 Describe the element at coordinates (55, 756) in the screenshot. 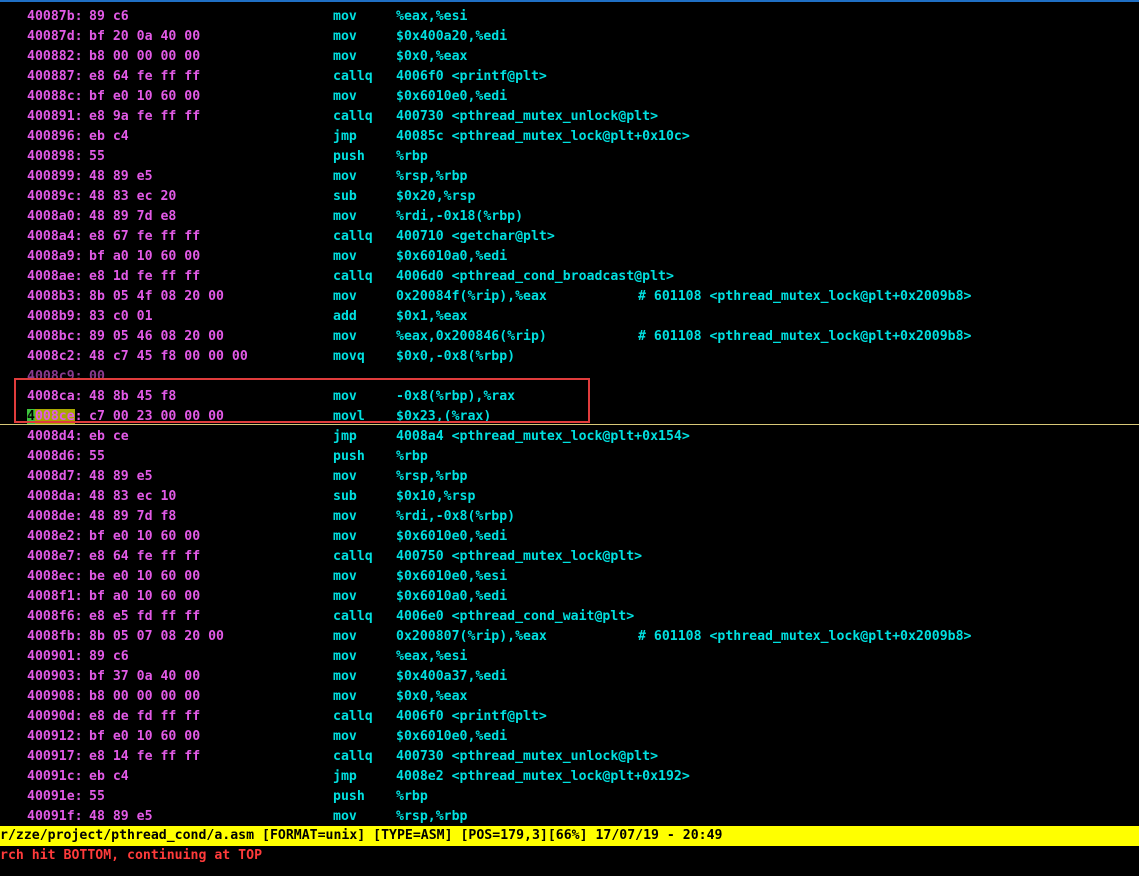

I see `asm-address: 400917:` at that location.